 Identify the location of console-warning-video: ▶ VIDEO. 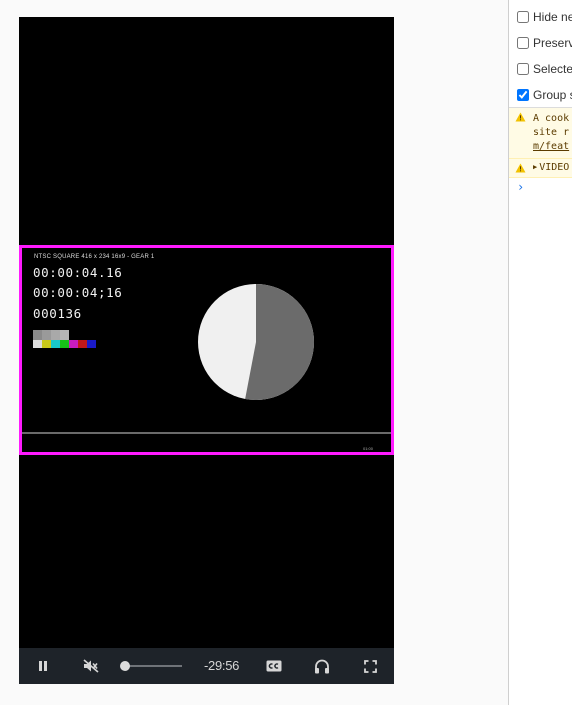
(540, 168).